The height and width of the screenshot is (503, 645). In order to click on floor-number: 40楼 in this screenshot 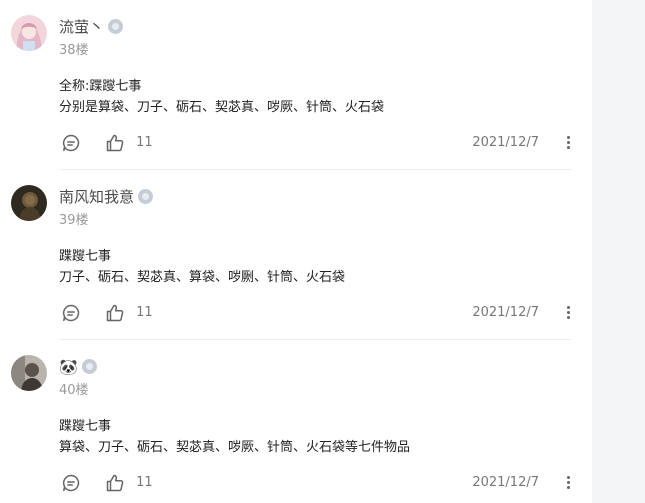, I will do `click(74, 390)`.